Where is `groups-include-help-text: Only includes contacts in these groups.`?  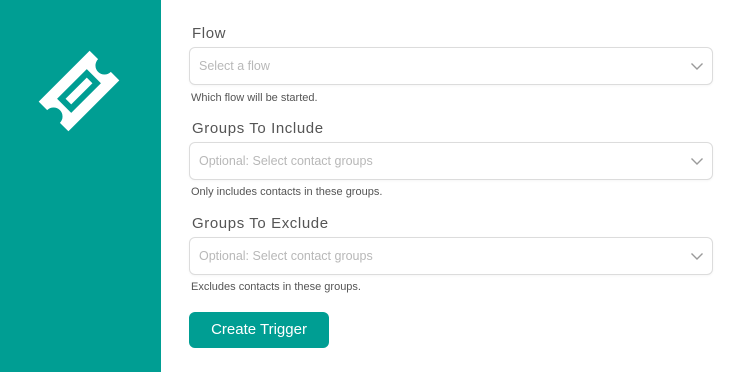 groups-include-help-text: Only includes contacts in these groups. is located at coordinates (287, 192).